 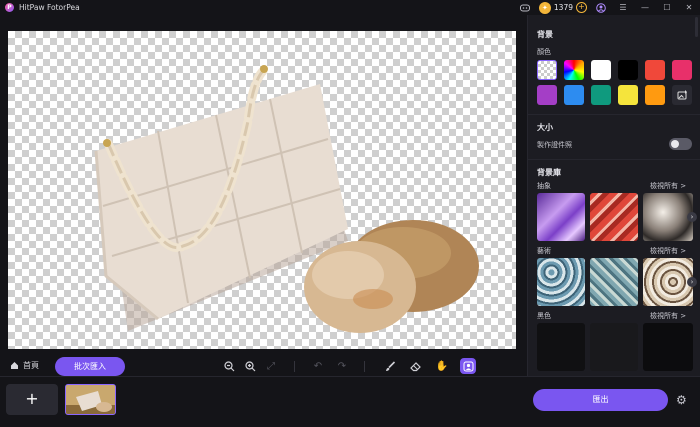 What do you see at coordinates (655, 70) in the screenshot?
I see `swatch-red` at bounding box center [655, 70].